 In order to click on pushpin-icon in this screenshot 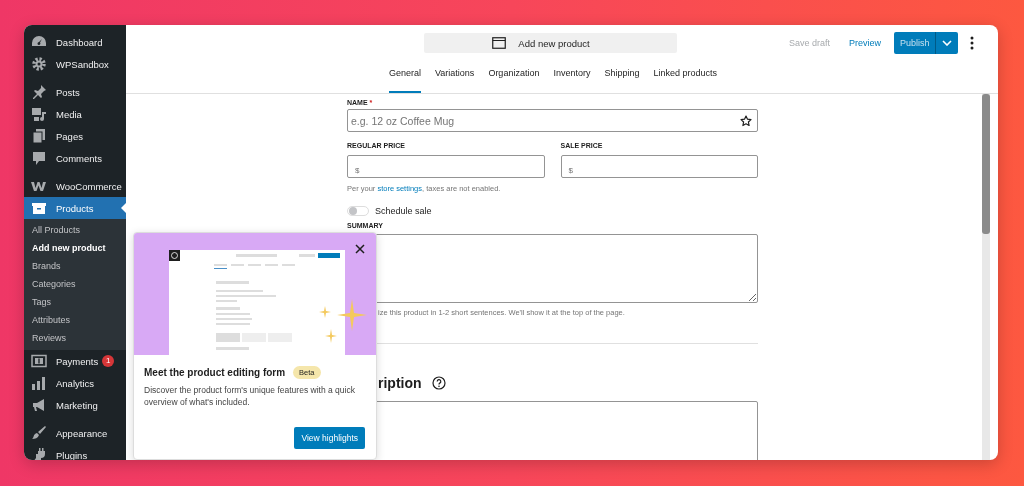, I will do `click(39, 92)`.